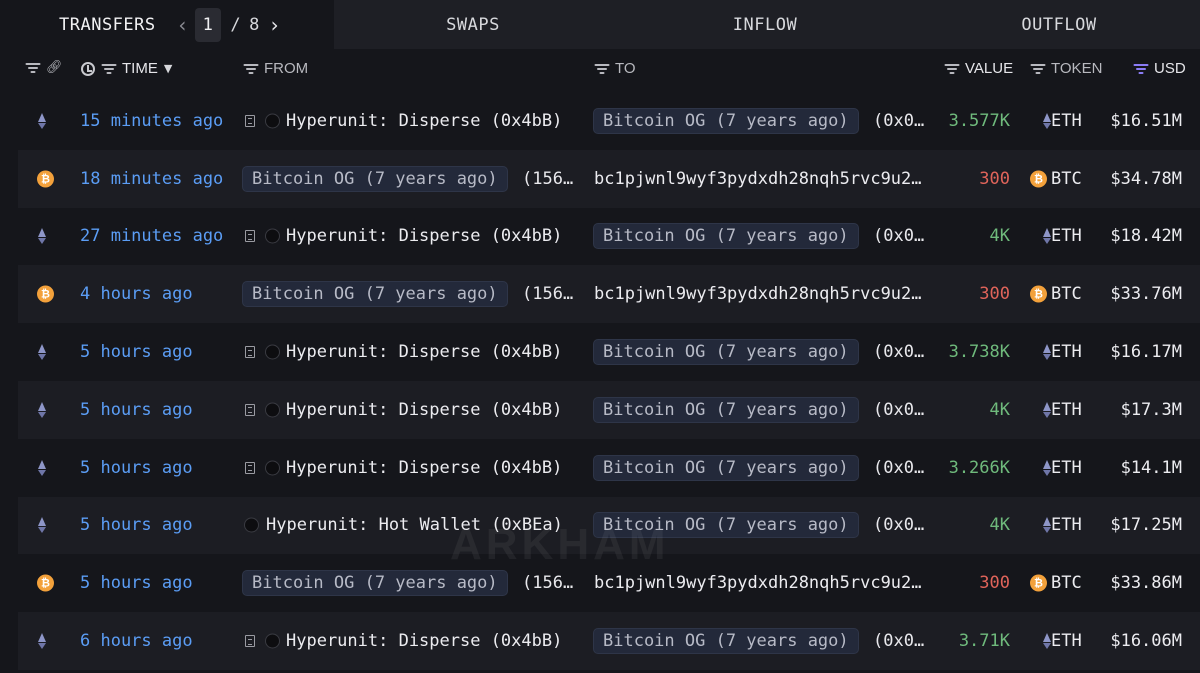 The width and height of the screenshot is (1200, 673). Describe the element at coordinates (473, 24) in the screenshot. I see `tab-swaps: SWAPS` at that location.